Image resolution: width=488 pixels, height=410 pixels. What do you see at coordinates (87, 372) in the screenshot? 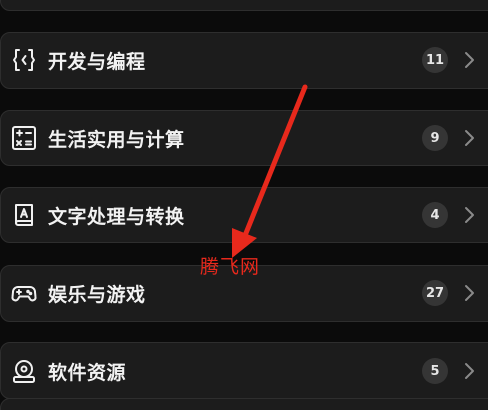
I see `category-label: 软件资源` at bounding box center [87, 372].